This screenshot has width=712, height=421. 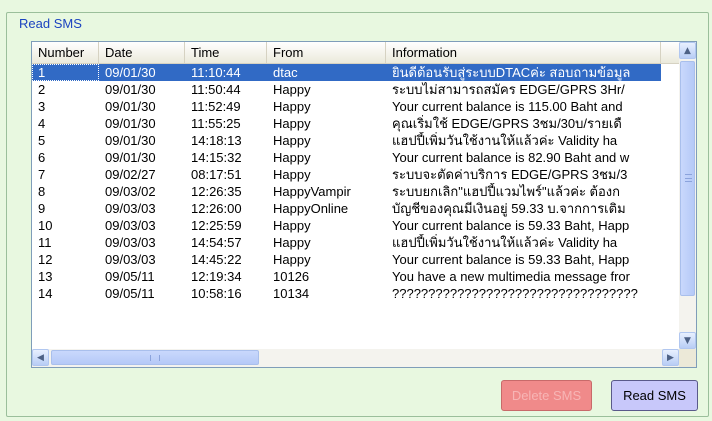 I want to click on horizontal-scrollbar: ◀ ▶, so click(x=355, y=358).